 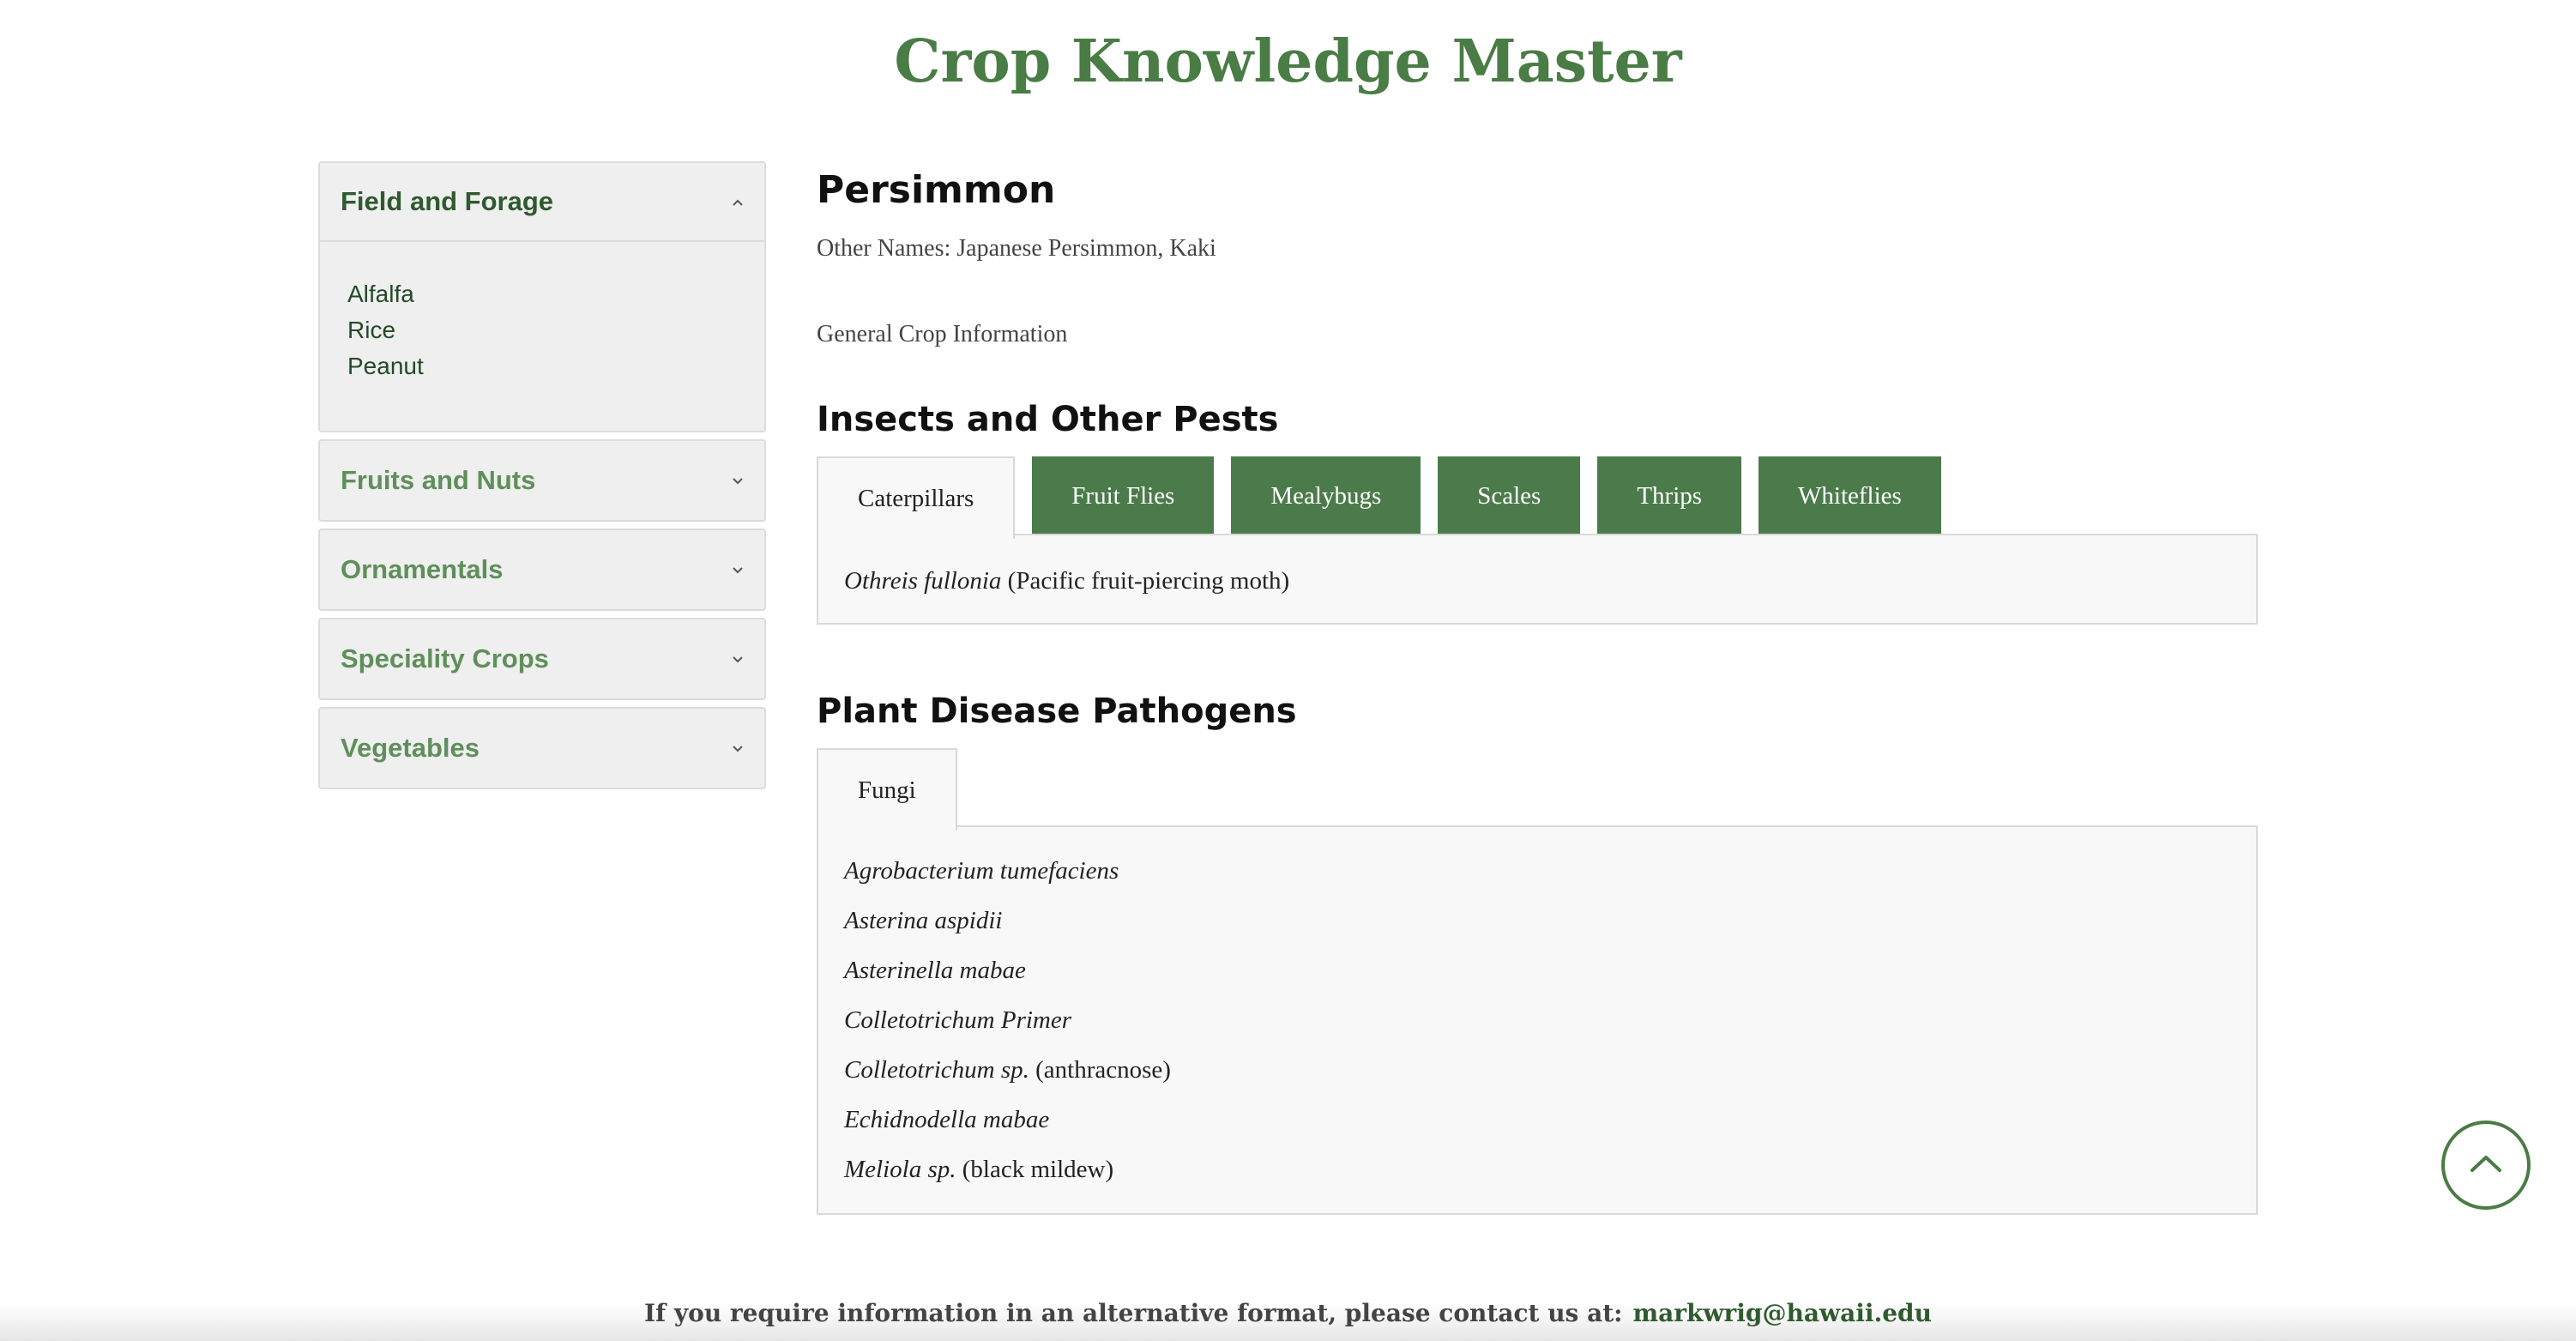 What do you see at coordinates (1038, 1169) in the screenshot?
I see `common-name: (black mildew)` at bounding box center [1038, 1169].